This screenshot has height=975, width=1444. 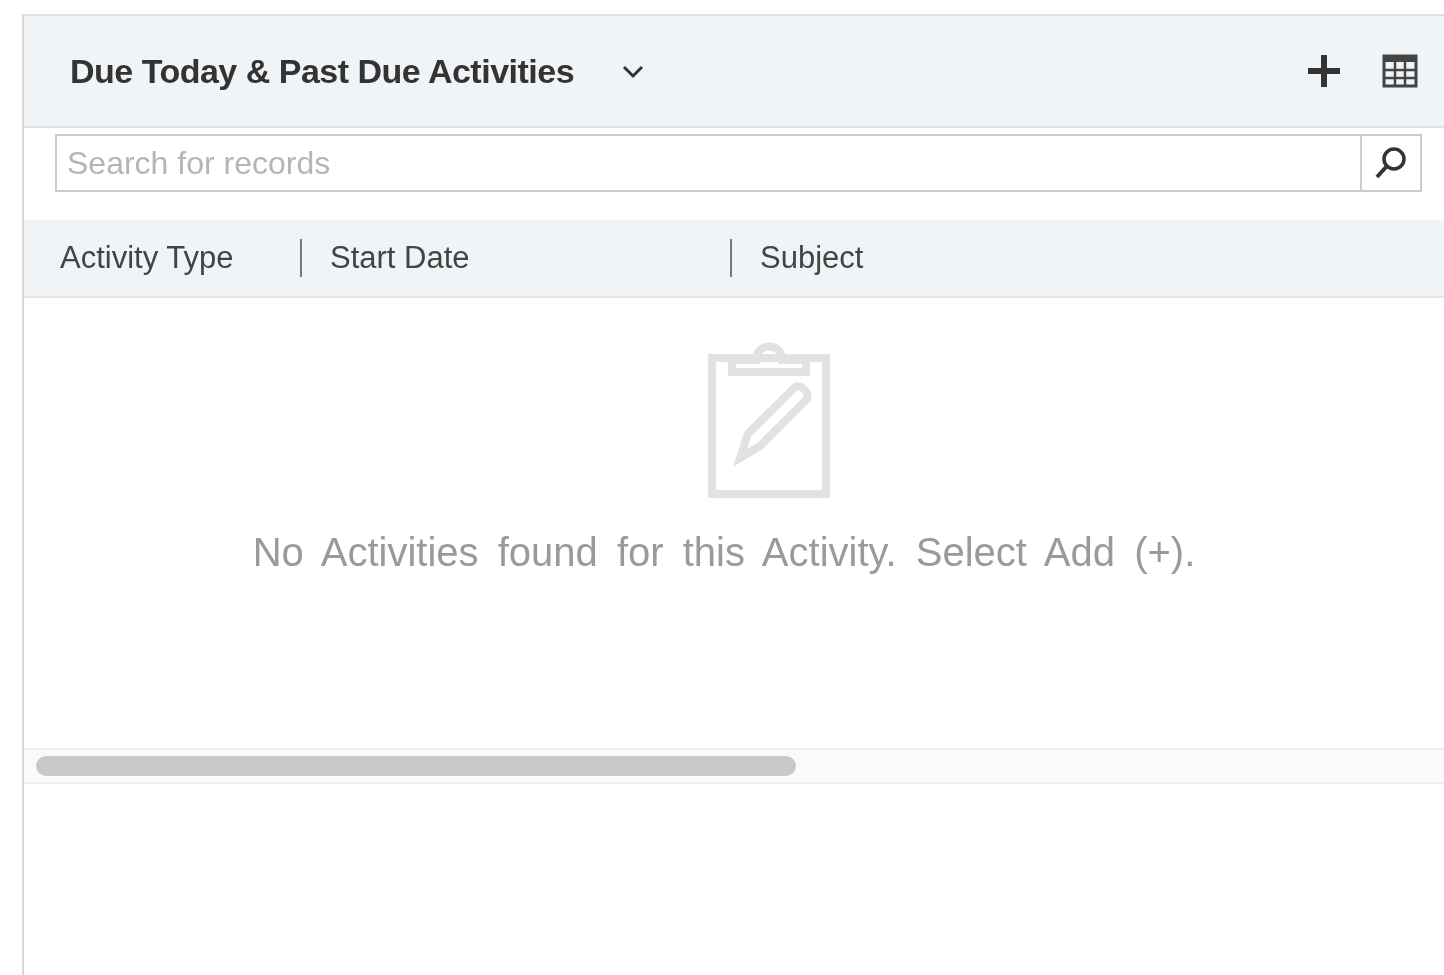 What do you see at coordinates (530, 258) in the screenshot?
I see `column-header: Start Date` at bounding box center [530, 258].